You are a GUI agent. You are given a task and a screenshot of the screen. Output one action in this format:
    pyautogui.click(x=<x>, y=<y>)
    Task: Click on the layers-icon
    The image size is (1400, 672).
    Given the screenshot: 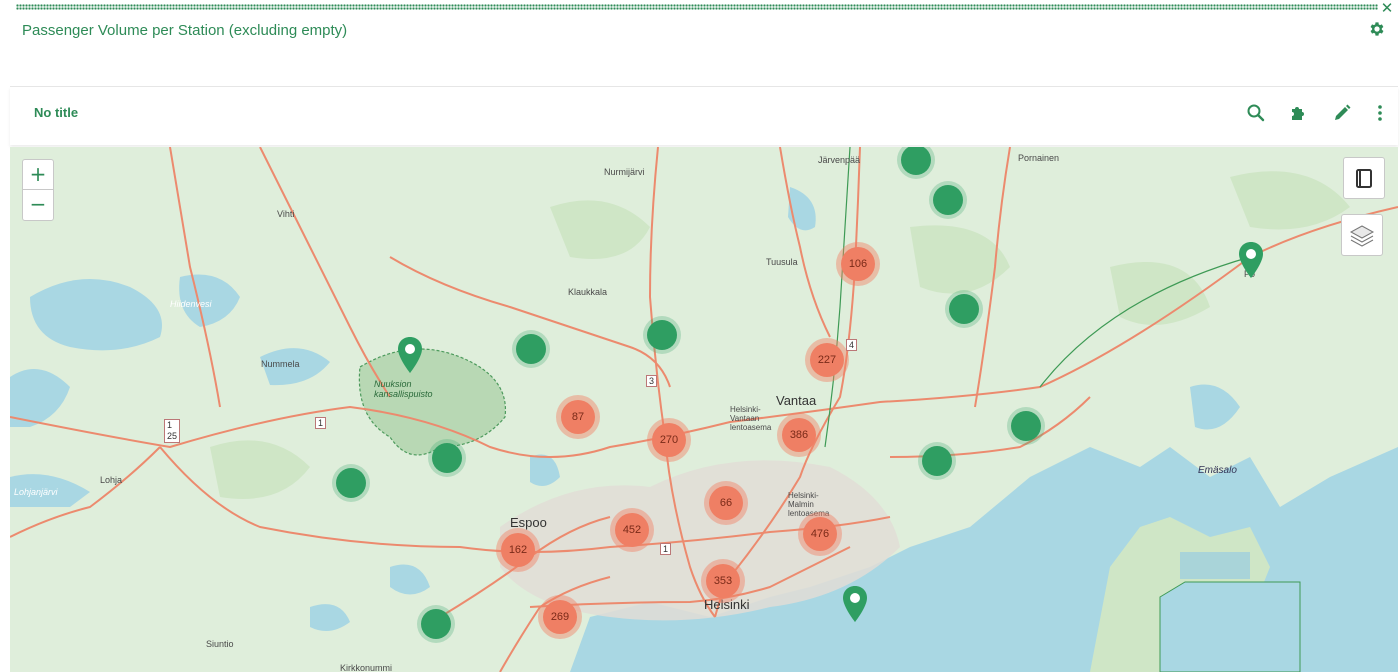 What is the action you would take?
    pyautogui.click(x=1362, y=236)
    